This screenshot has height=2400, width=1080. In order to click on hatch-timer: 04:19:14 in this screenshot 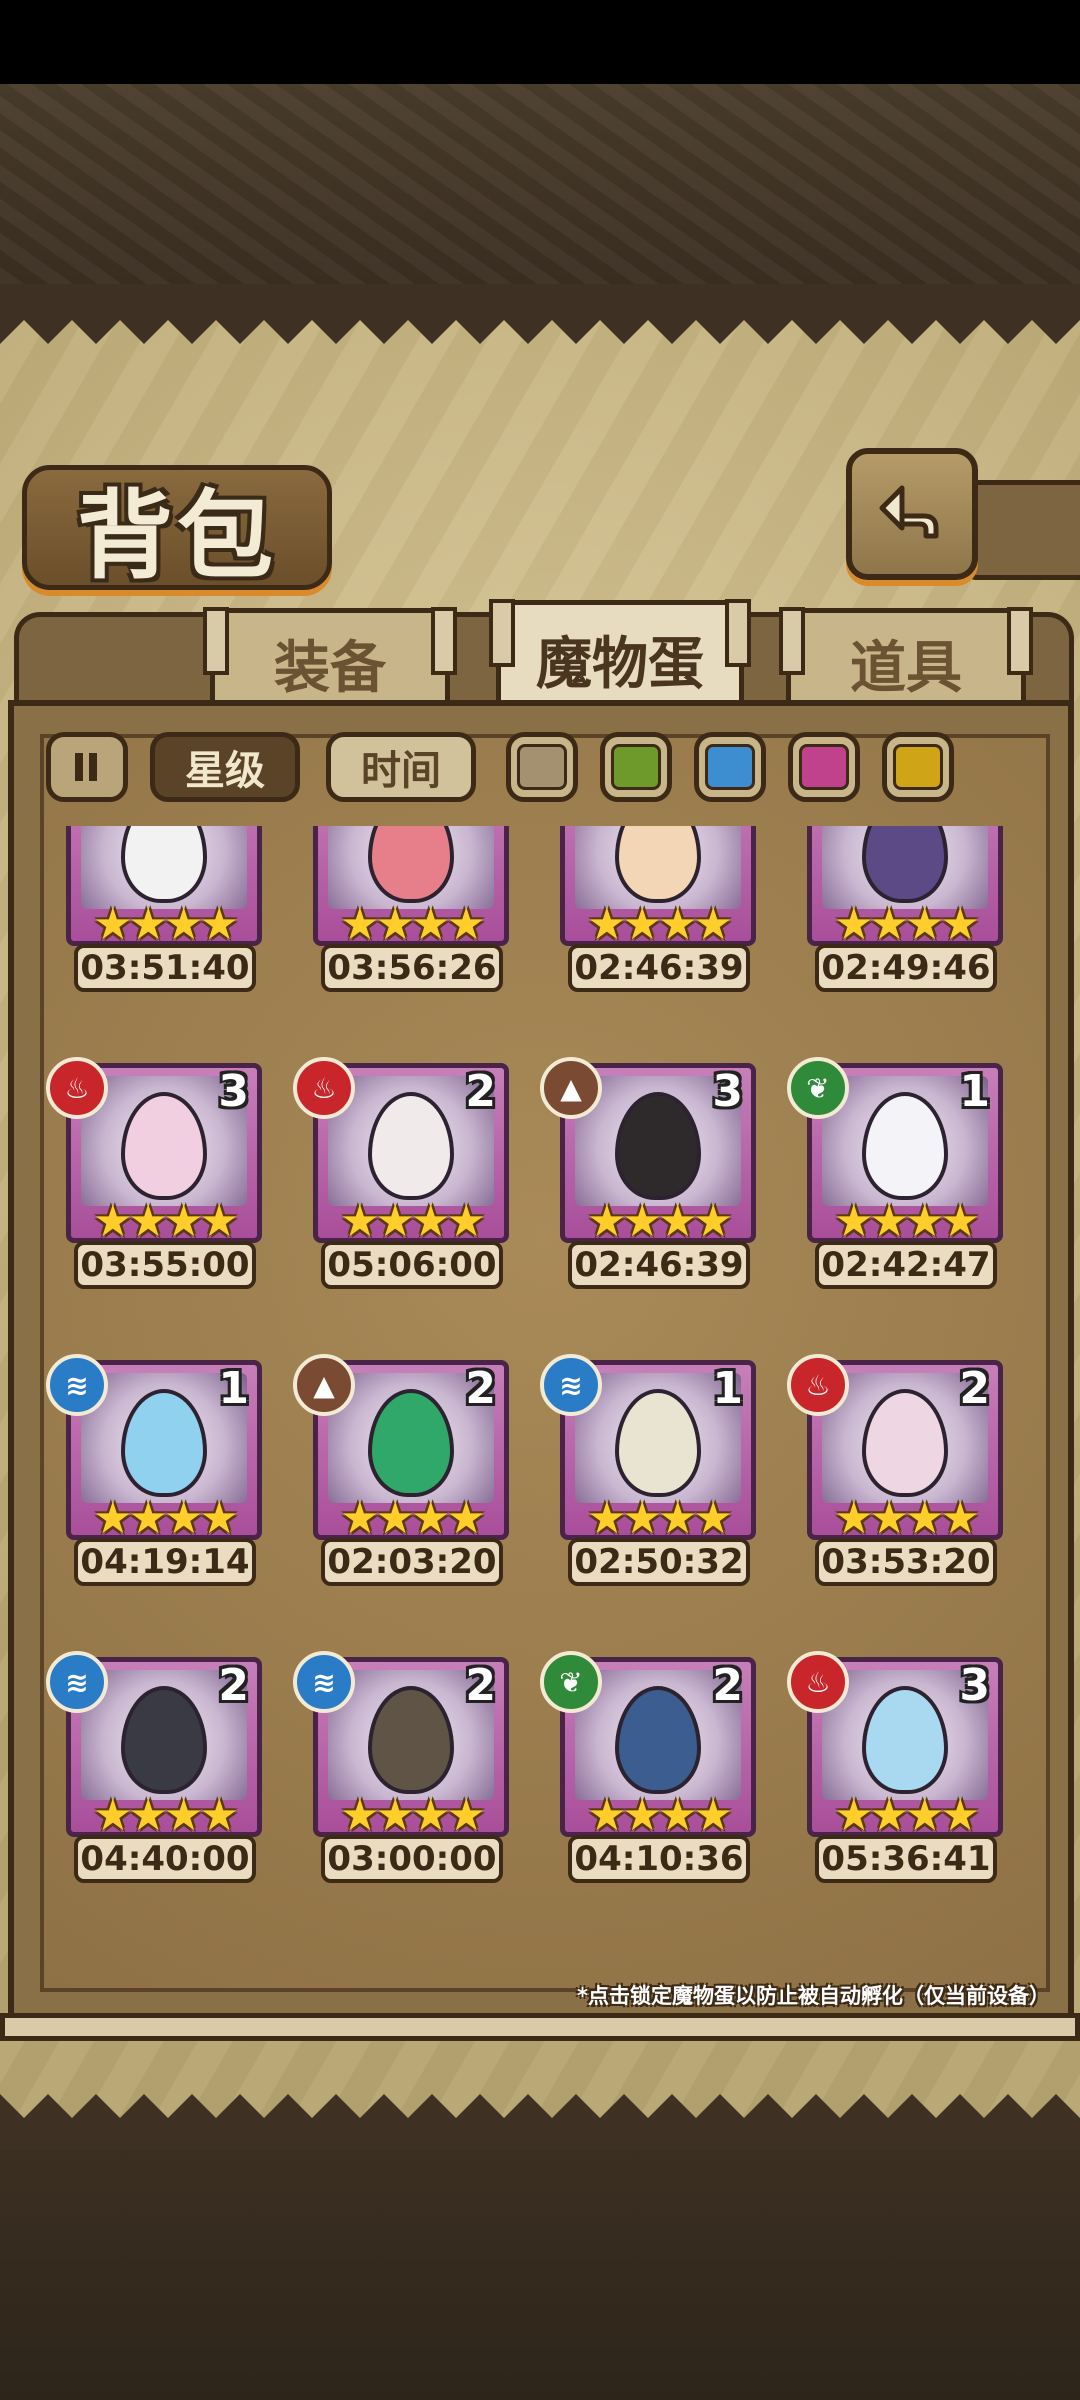, I will do `click(165, 1562)`.